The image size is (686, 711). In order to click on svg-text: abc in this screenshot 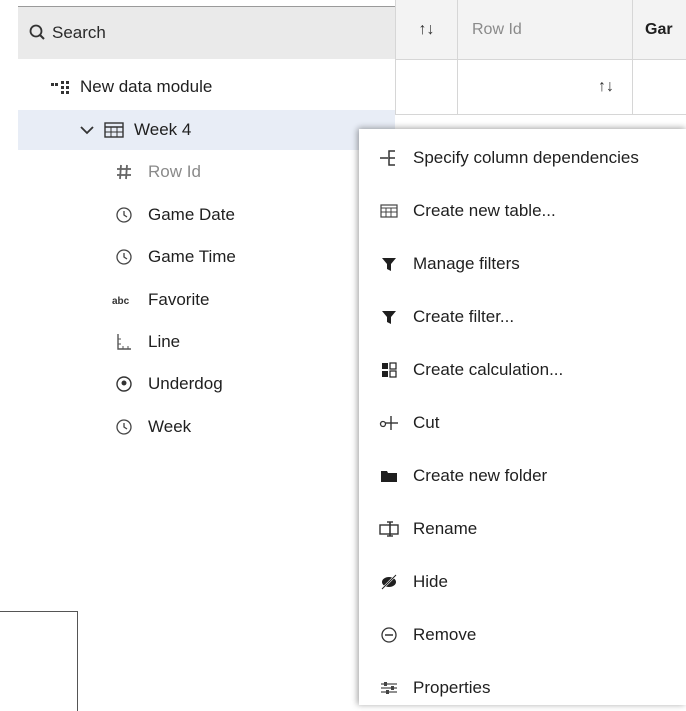, I will do `click(121, 301)`.